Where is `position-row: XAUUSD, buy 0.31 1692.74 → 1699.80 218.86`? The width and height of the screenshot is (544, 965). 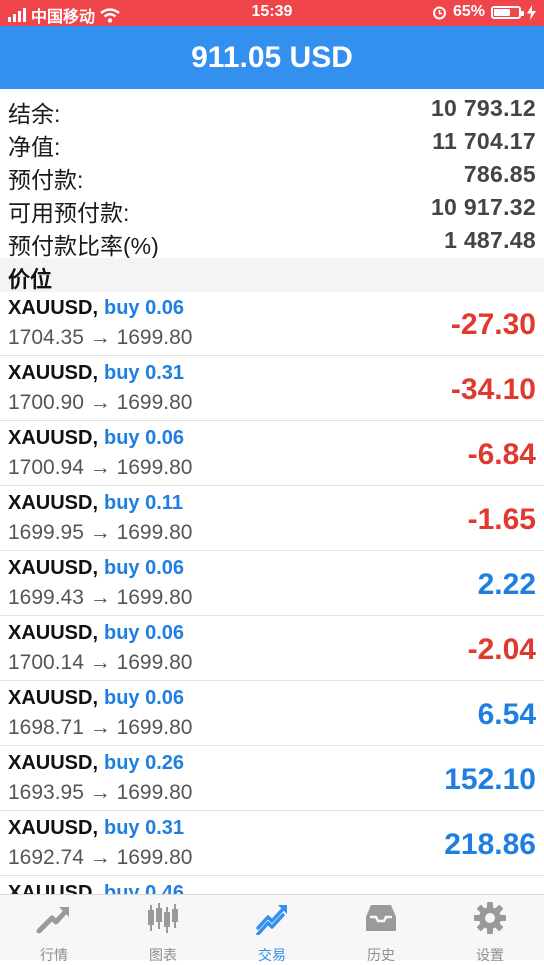
position-row: XAUUSD, buy 0.31 1692.74 → 1699.80 218.86 is located at coordinates (272, 843).